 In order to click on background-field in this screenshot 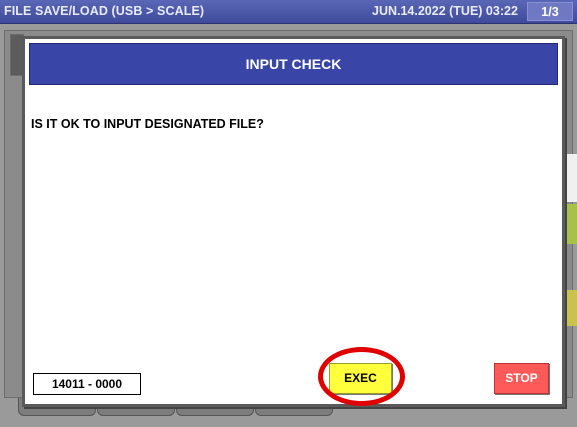, I will do `click(571, 178)`.